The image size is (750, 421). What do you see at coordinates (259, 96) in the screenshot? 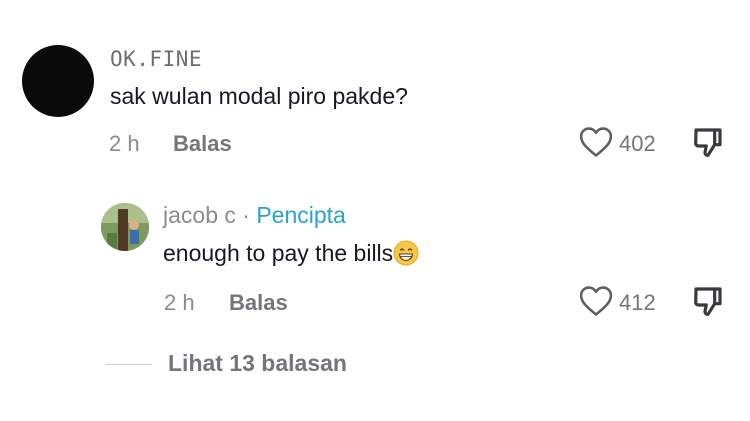
I see `comment-text: sak wulan modal piro pakde?` at bounding box center [259, 96].